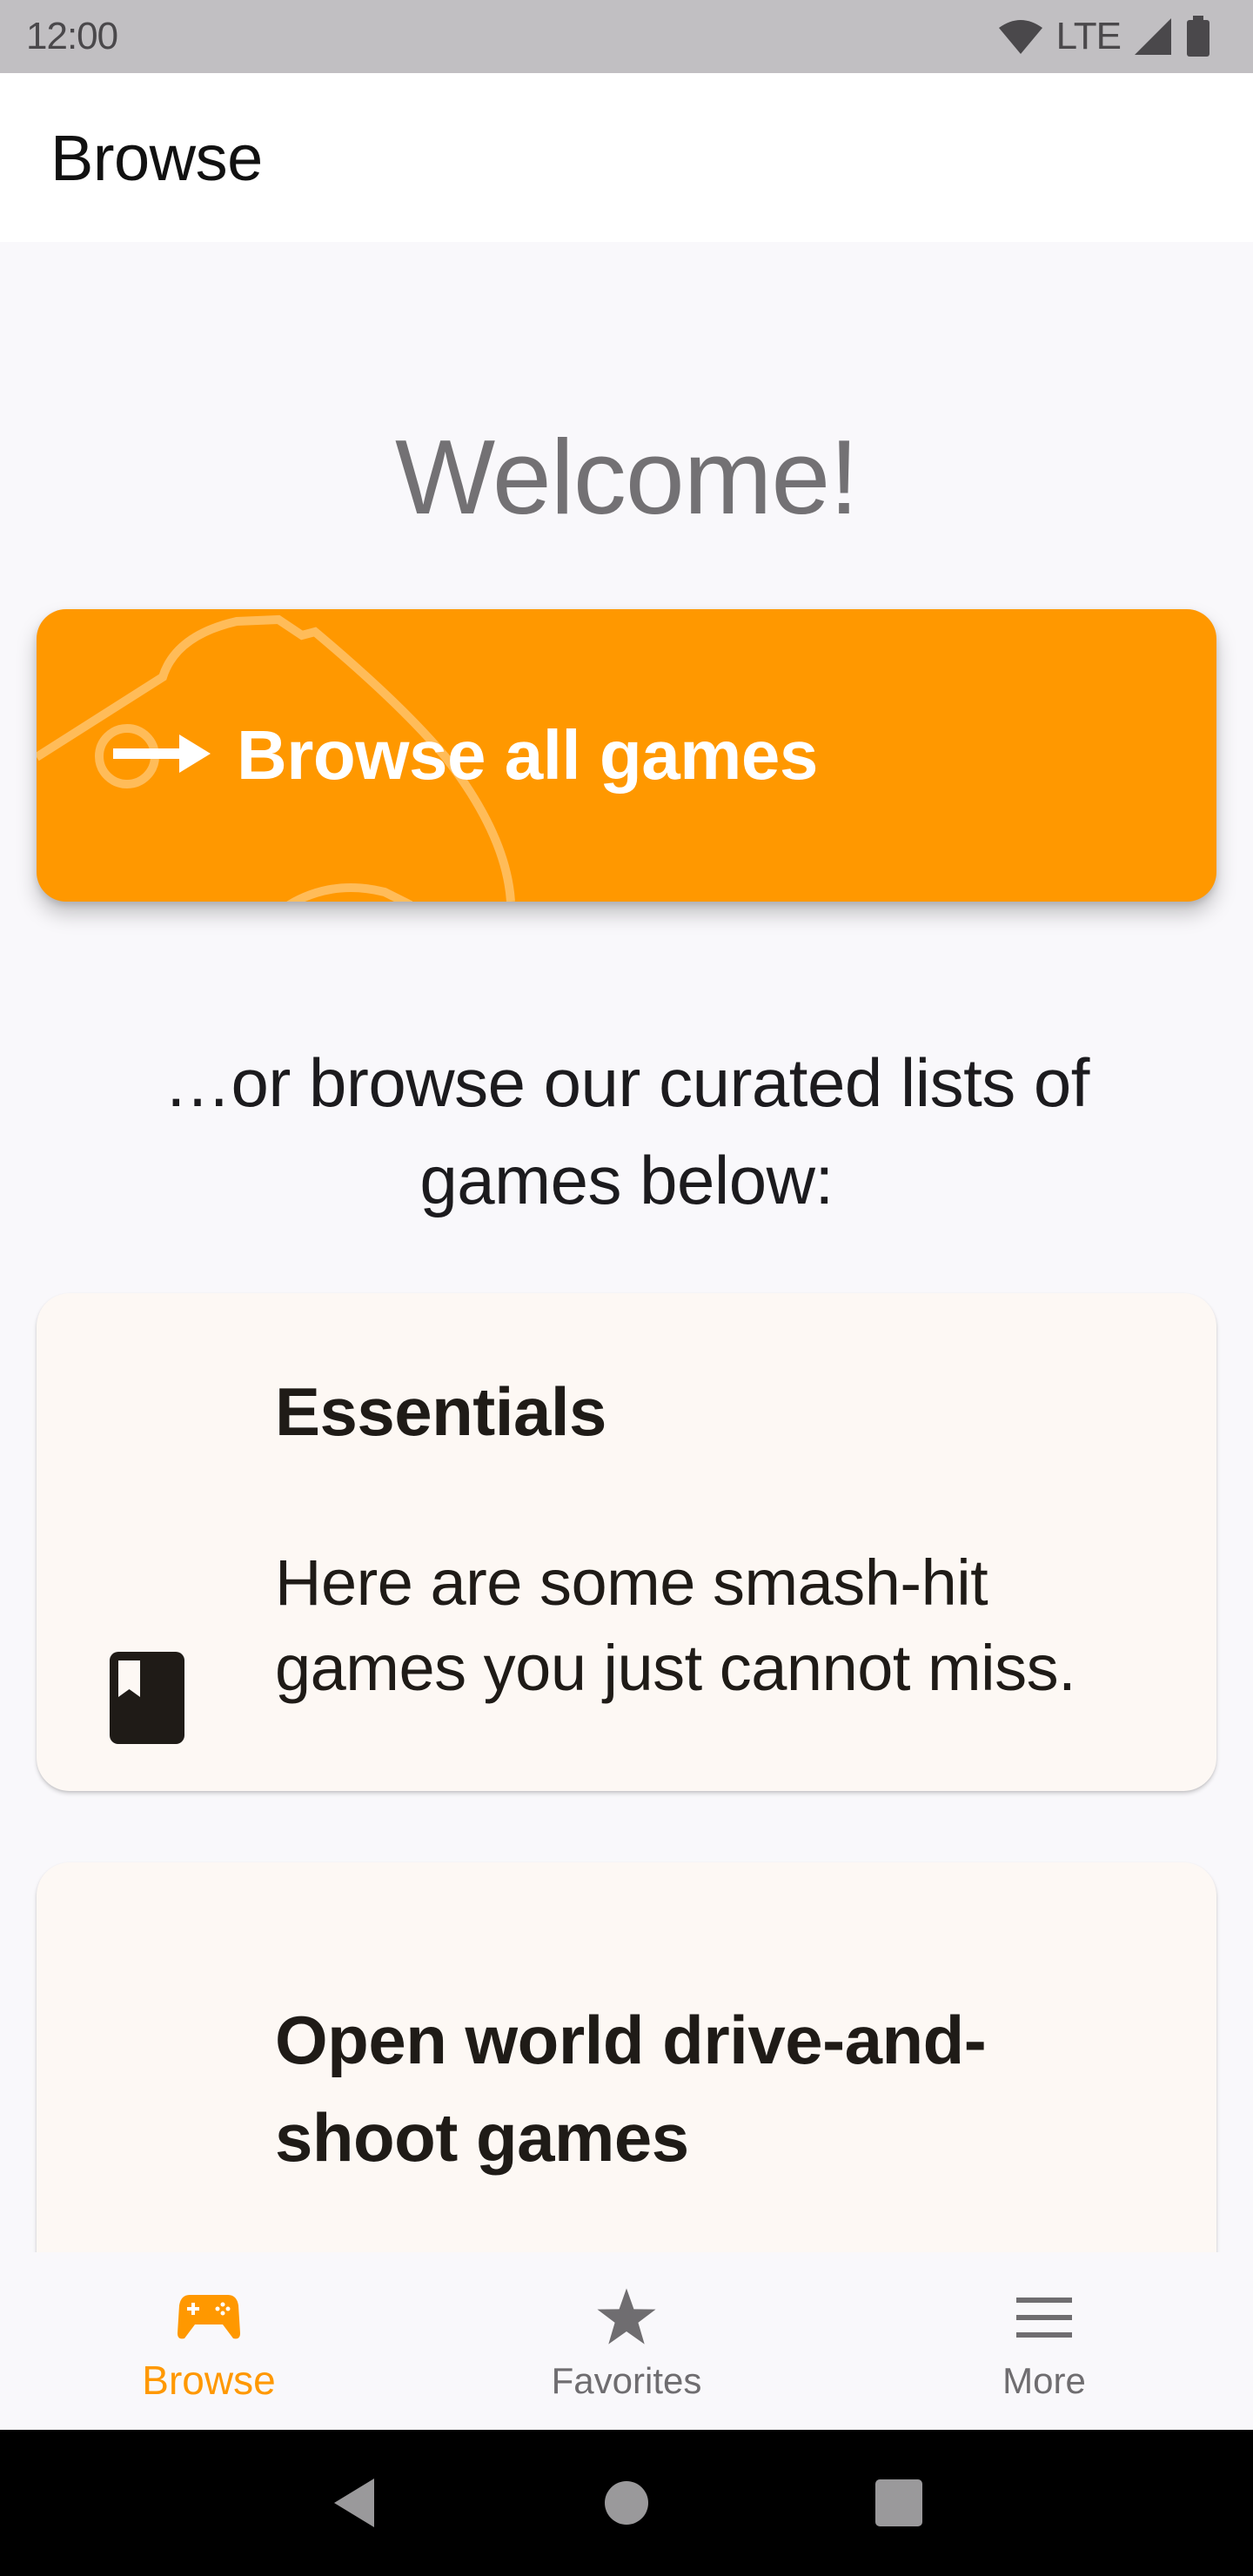  Describe the element at coordinates (626, 157) in the screenshot. I see `app-bar: Browse` at that location.